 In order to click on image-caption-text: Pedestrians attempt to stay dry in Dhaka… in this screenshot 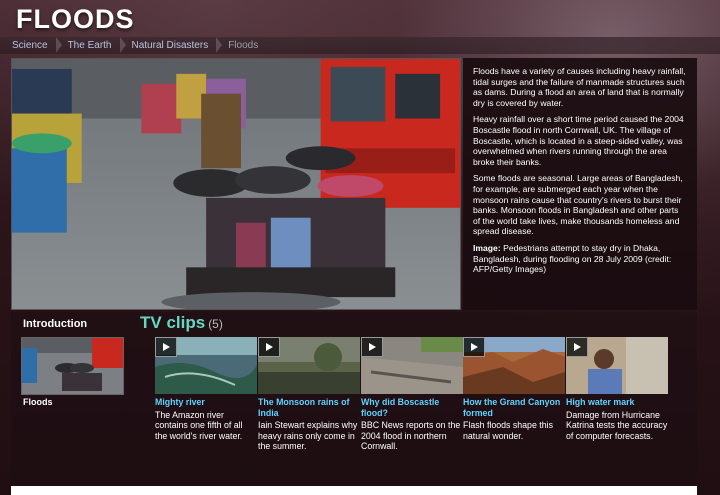, I will do `click(572, 258)`.